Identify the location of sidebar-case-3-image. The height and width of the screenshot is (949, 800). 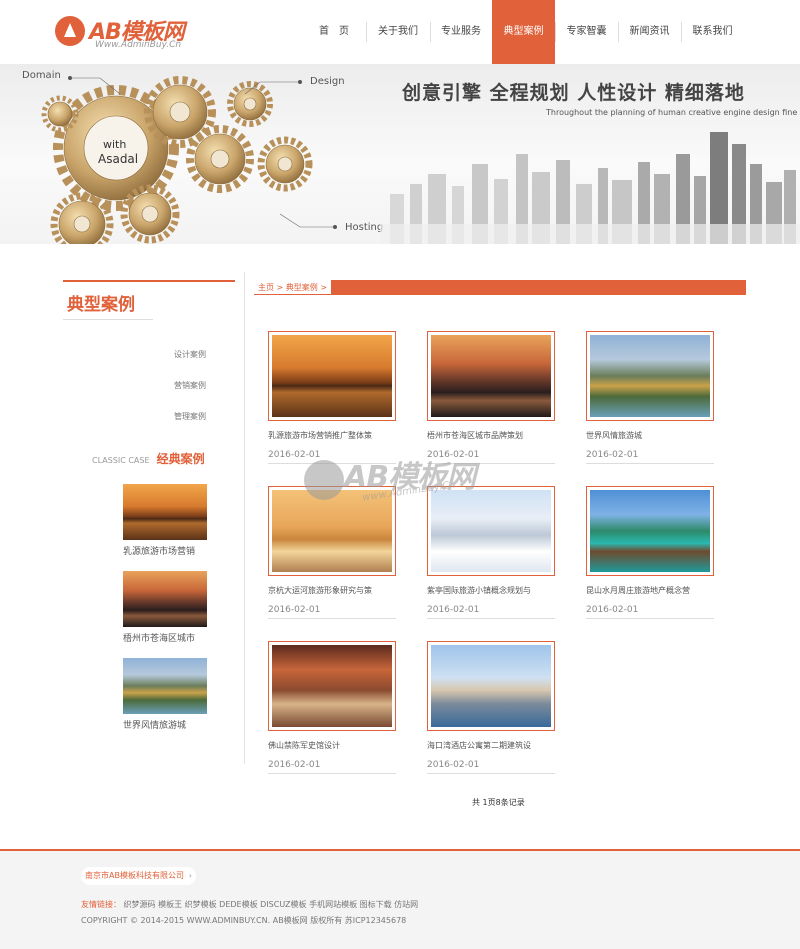
(165, 686).